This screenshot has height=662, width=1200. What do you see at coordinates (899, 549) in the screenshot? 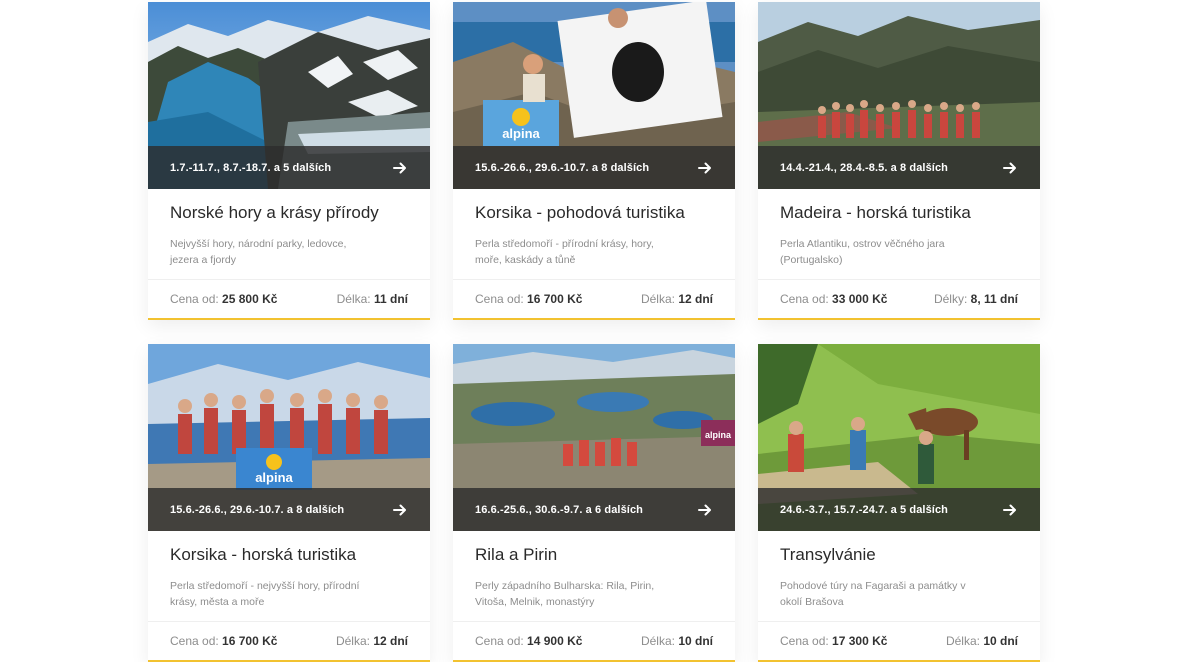
I see `trip-title: Transylvánie` at bounding box center [899, 549].